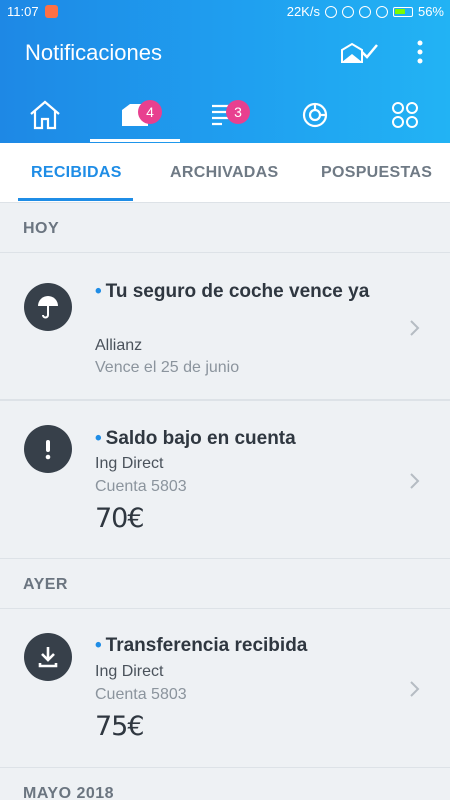 Image resolution: width=450 pixels, height=800 pixels. I want to click on mark-all-read-icon, so click(360, 52).